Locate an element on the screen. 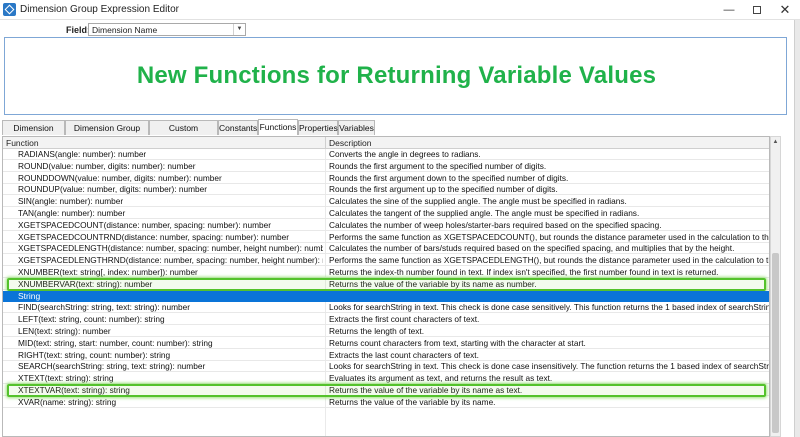 The height and width of the screenshot is (437, 800). column-header-function: Function is located at coordinates (22, 143).